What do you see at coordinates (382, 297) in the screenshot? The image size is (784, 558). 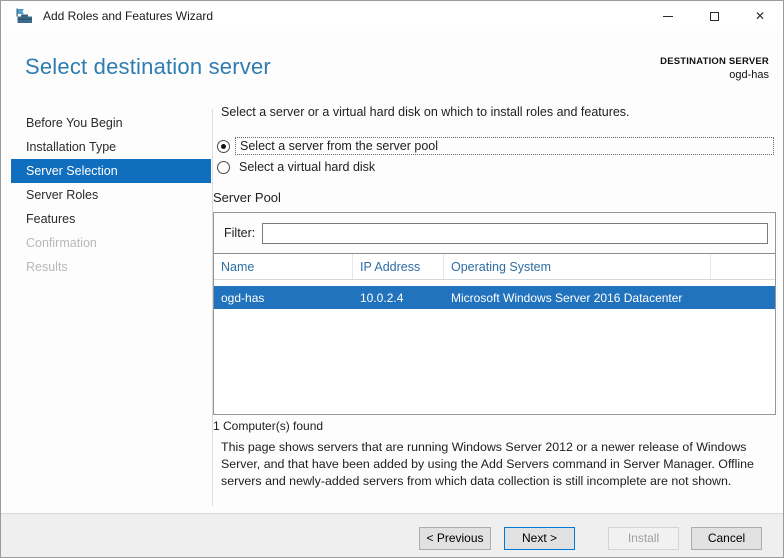 I see `cell-ip-address: 10.0.2.4` at bounding box center [382, 297].